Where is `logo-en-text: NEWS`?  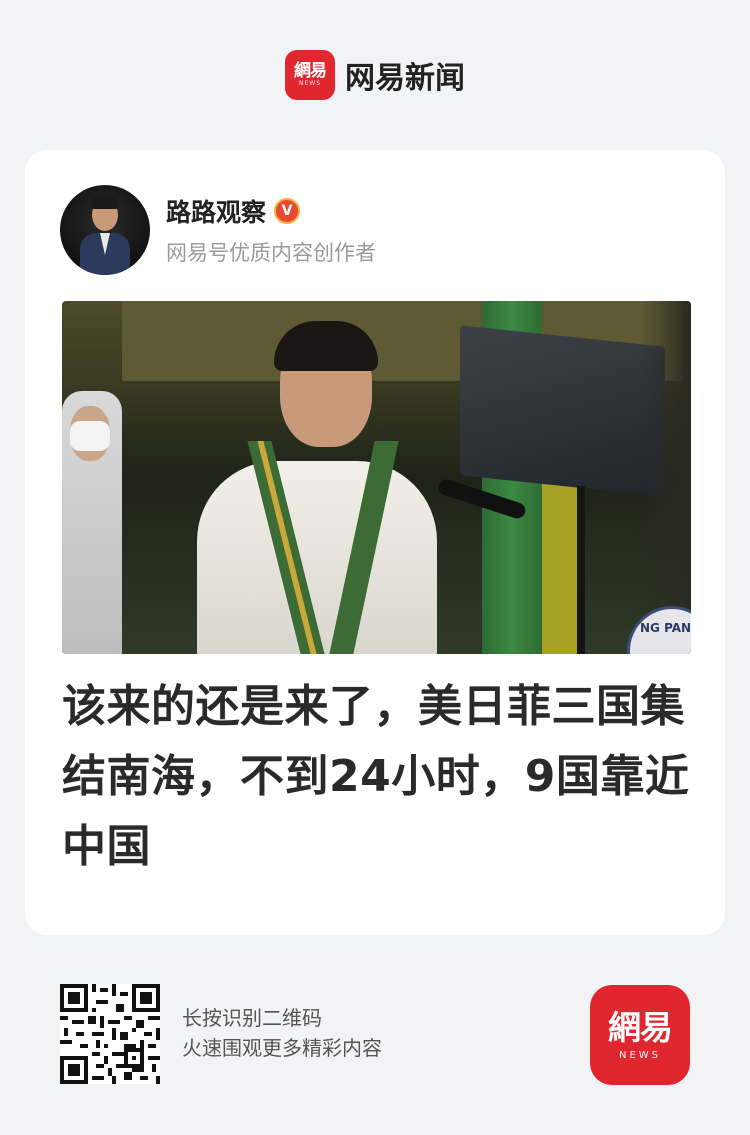
logo-en-text: NEWS is located at coordinates (310, 83).